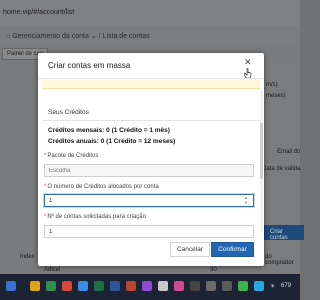 This screenshot has height=300, width=320. What do you see at coordinates (149, 231) in the screenshot?
I see `accounts-count-input` at bounding box center [149, 231].